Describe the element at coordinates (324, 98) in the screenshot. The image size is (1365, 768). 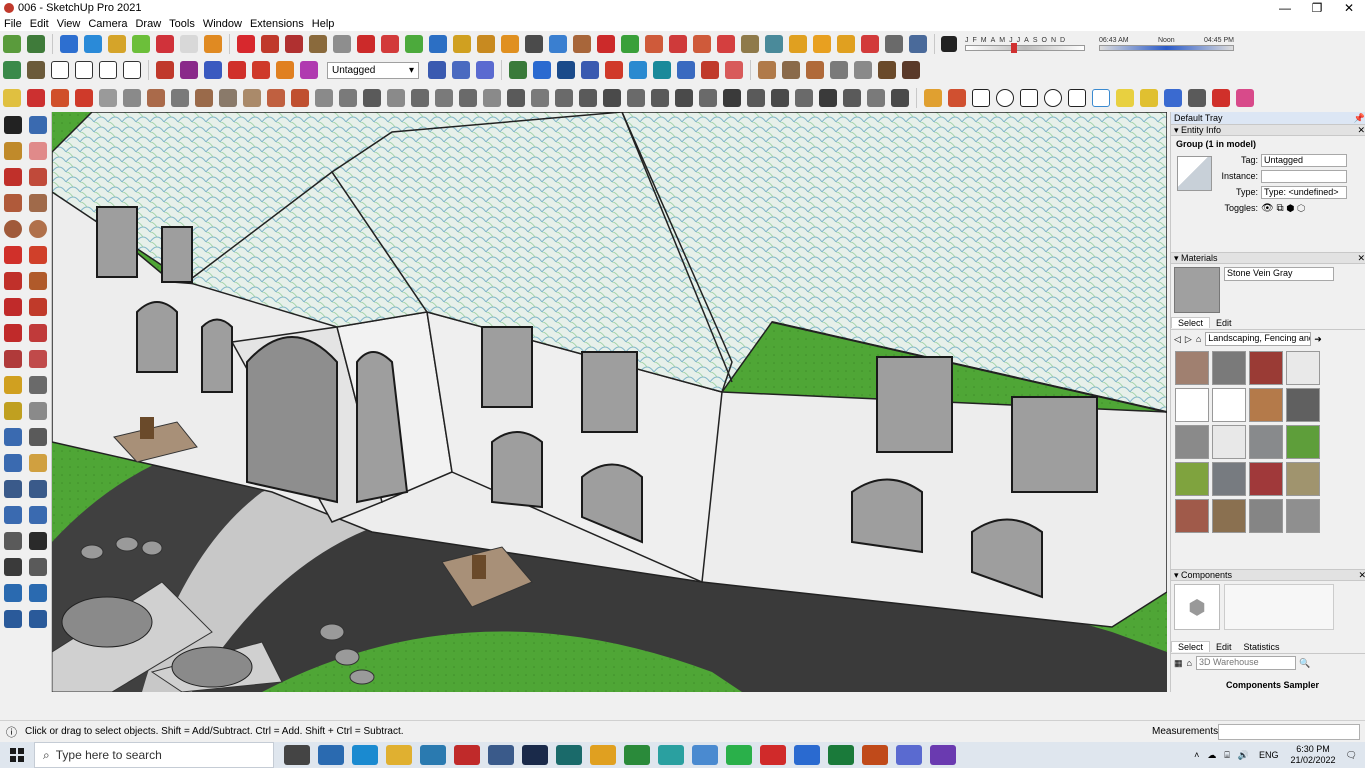
I see `lathe-icon` at that location.